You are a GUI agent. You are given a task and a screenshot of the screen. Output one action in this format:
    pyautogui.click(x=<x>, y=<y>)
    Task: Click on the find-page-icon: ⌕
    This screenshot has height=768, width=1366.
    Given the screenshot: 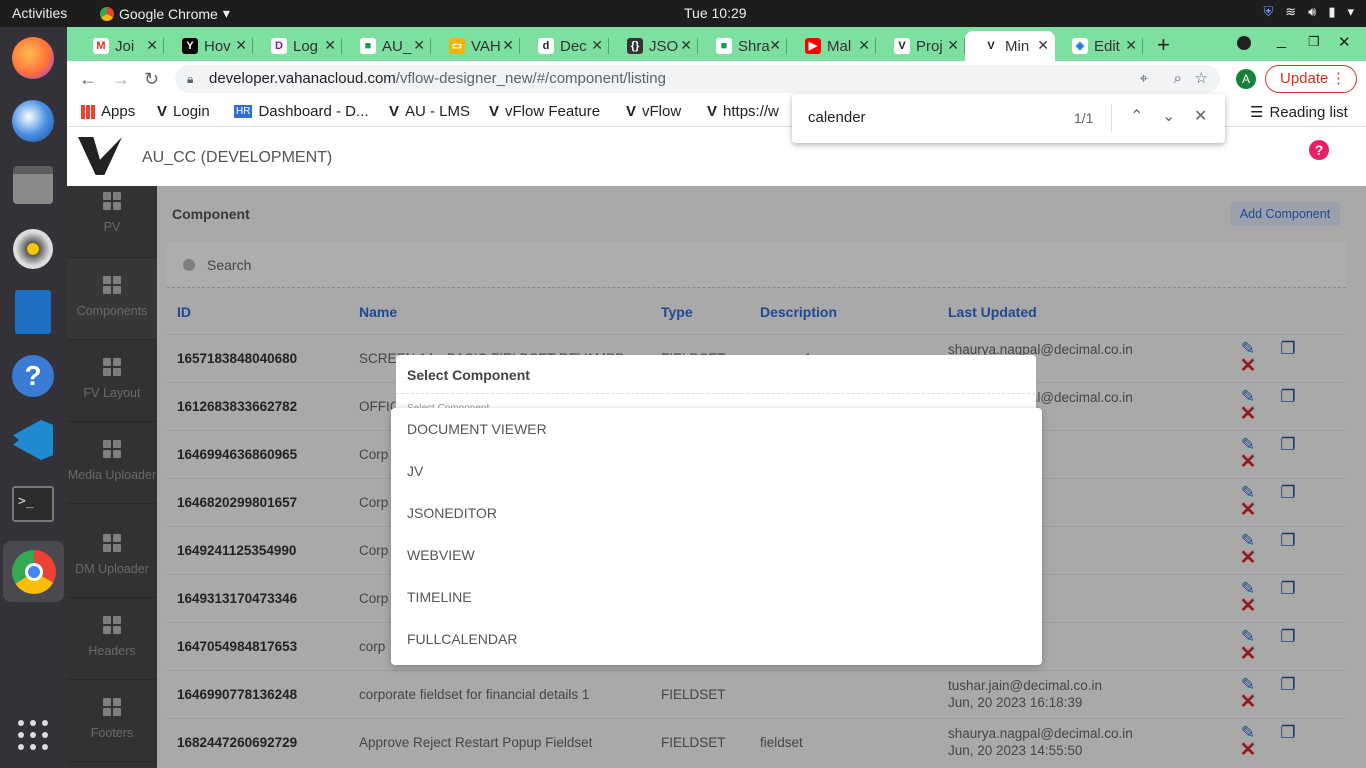 What is the action you would take?
    pyautogui.click(x=1178, y=79)
    